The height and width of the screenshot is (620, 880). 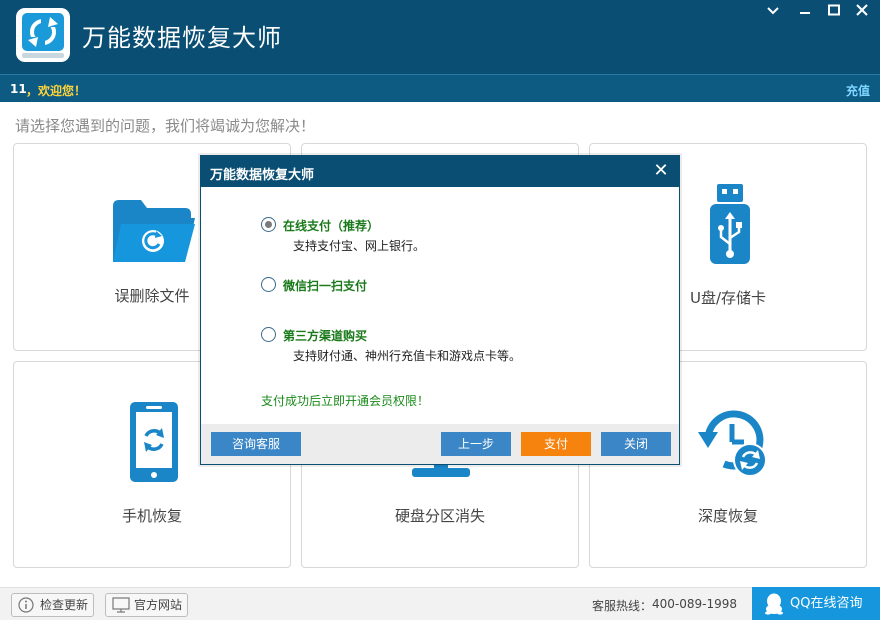 I want to click on phone-restore-icon, so click(x=154, y=442).